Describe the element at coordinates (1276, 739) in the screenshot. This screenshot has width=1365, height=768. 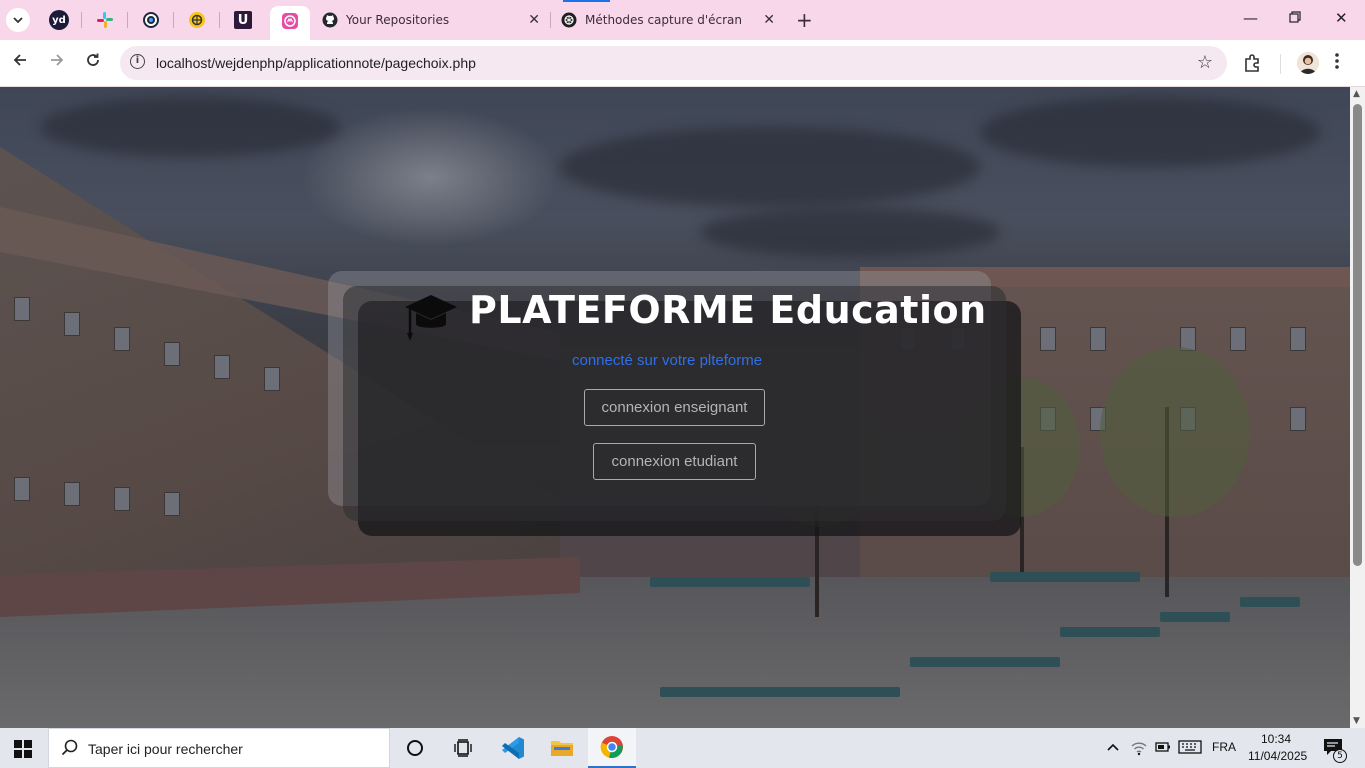
I see `clock-time: 10:34` at that location.